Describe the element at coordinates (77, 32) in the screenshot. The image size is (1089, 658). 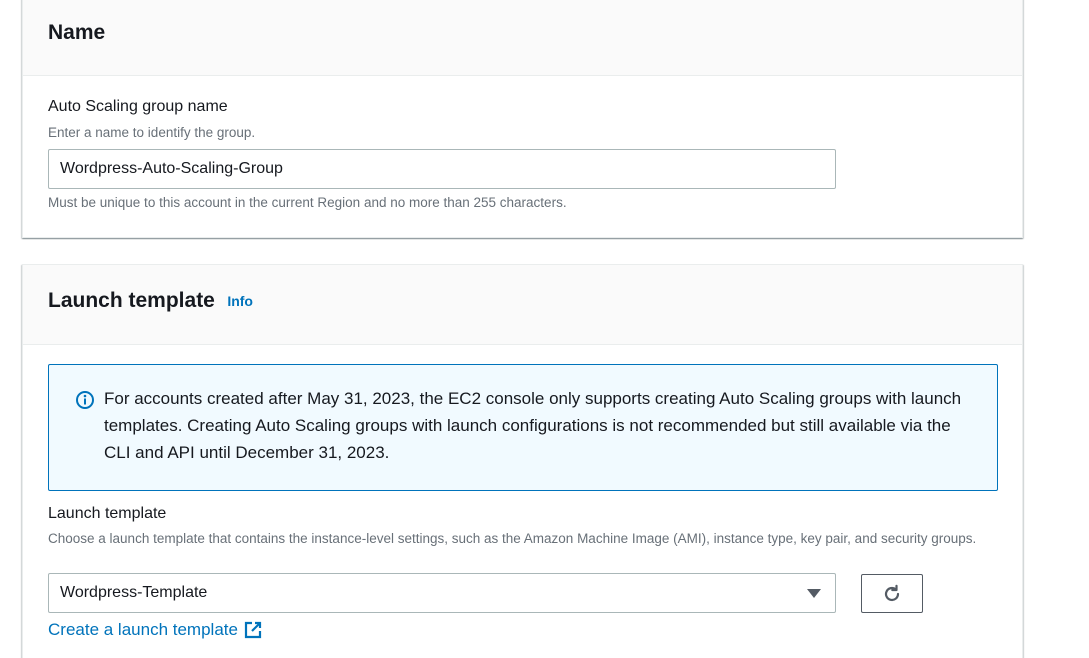
I see `name-panel-title: Name` at that location.